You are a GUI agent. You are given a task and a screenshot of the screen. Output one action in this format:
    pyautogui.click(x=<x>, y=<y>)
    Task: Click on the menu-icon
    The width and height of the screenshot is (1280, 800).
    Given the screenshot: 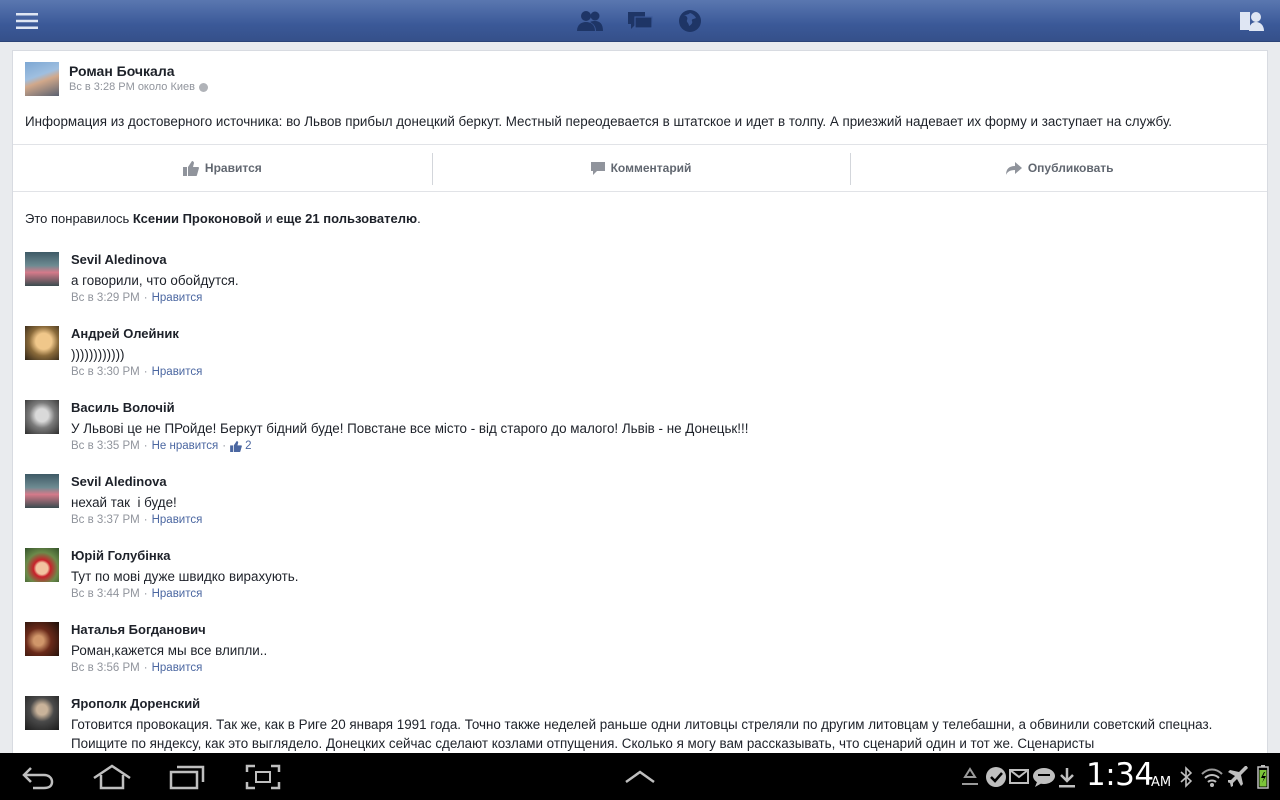 What is the action you would take?
    pyautogui.click(x=27, y=21)
    